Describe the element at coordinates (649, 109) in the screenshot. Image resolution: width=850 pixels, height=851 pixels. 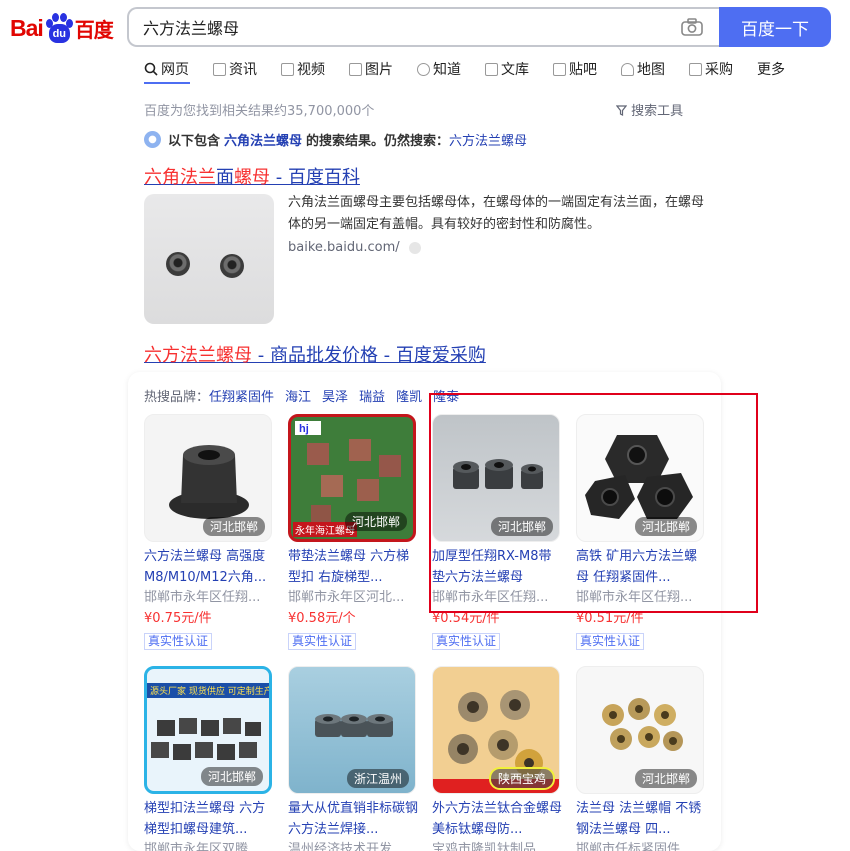
I see `search-tools: 搜索工具` at that location.